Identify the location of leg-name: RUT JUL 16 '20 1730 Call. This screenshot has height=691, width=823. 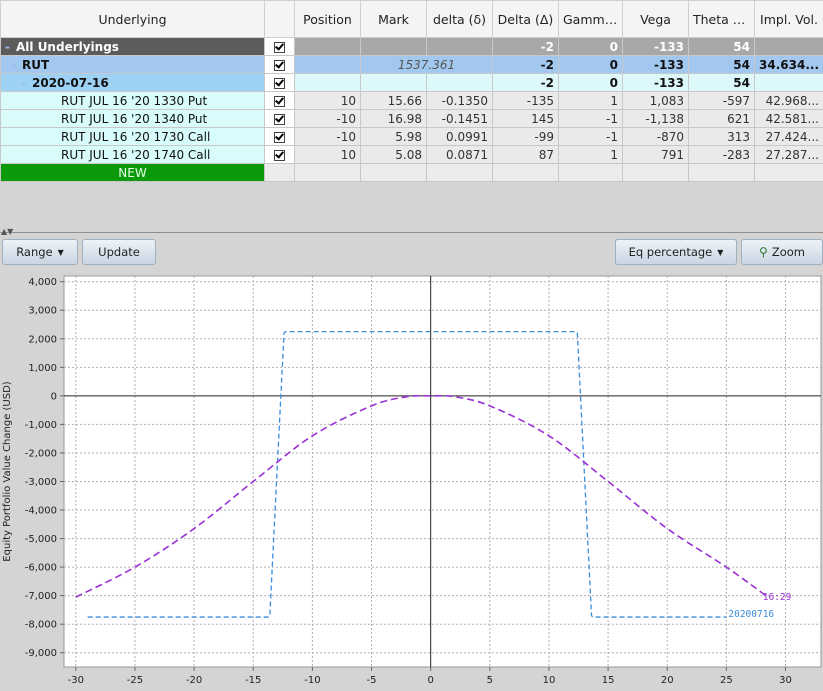
(132, 136).